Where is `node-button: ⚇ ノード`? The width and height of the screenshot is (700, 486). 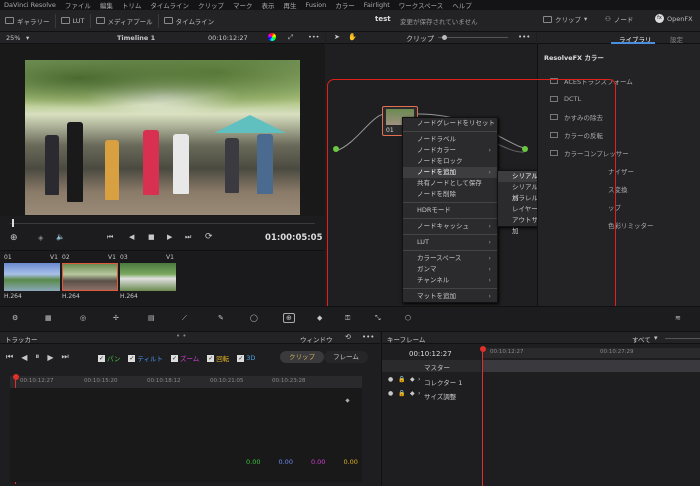 node-button: ⚇ ノード is located at coordinates (619, 19).